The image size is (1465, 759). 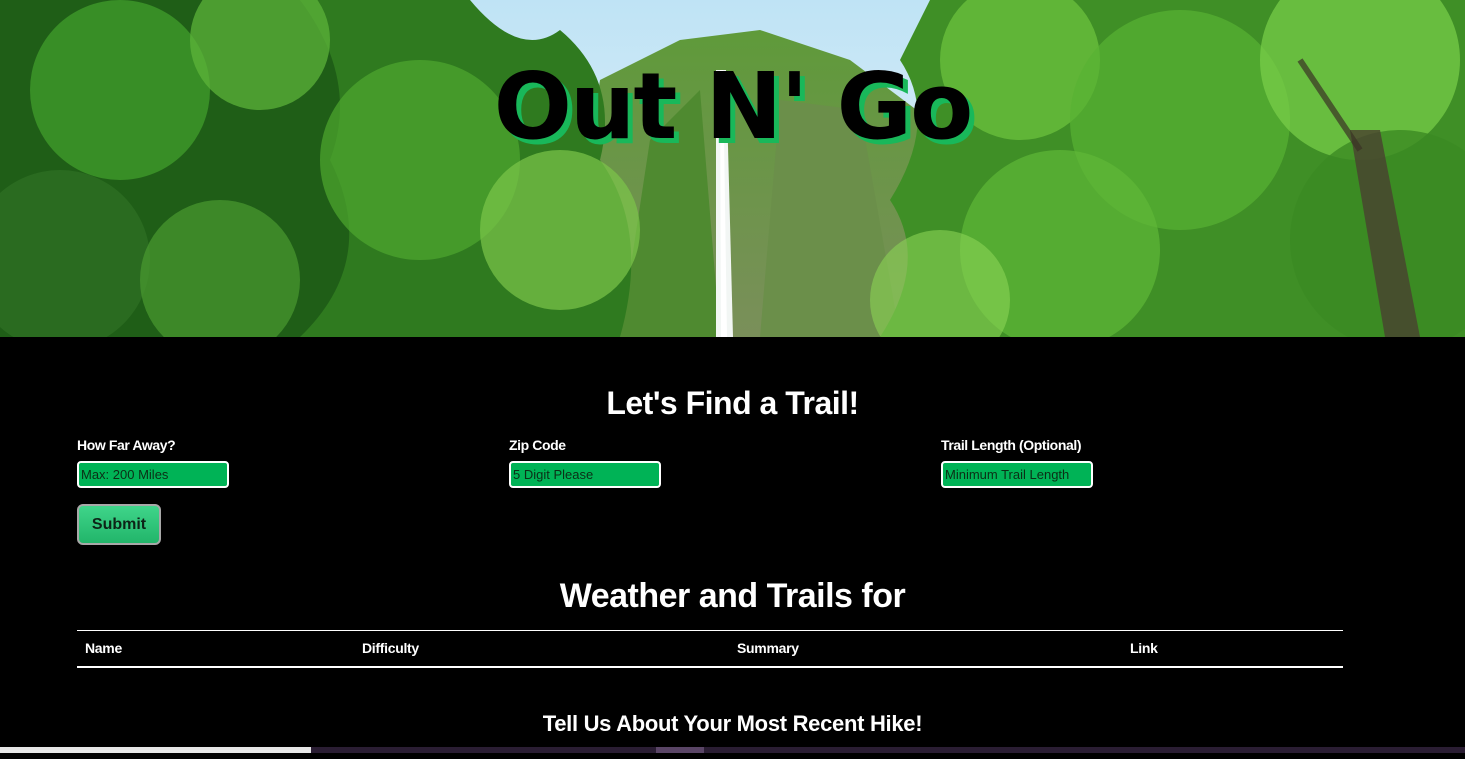 I want to click on distance-label: How Far Away?, so click(x=126, y=445).